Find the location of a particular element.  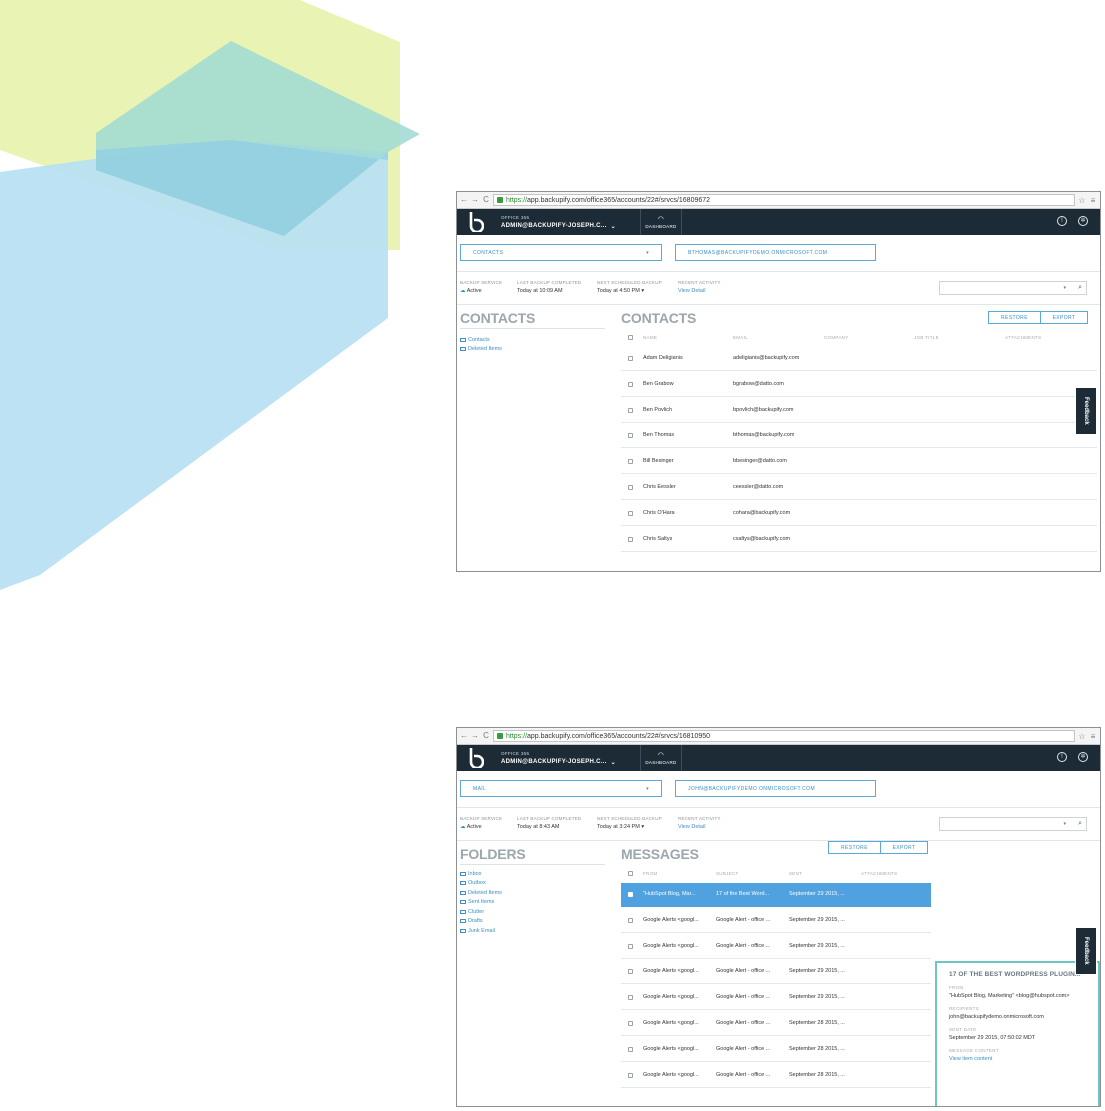

folder-item: Deleted Items is located at coordinates (481, 893).